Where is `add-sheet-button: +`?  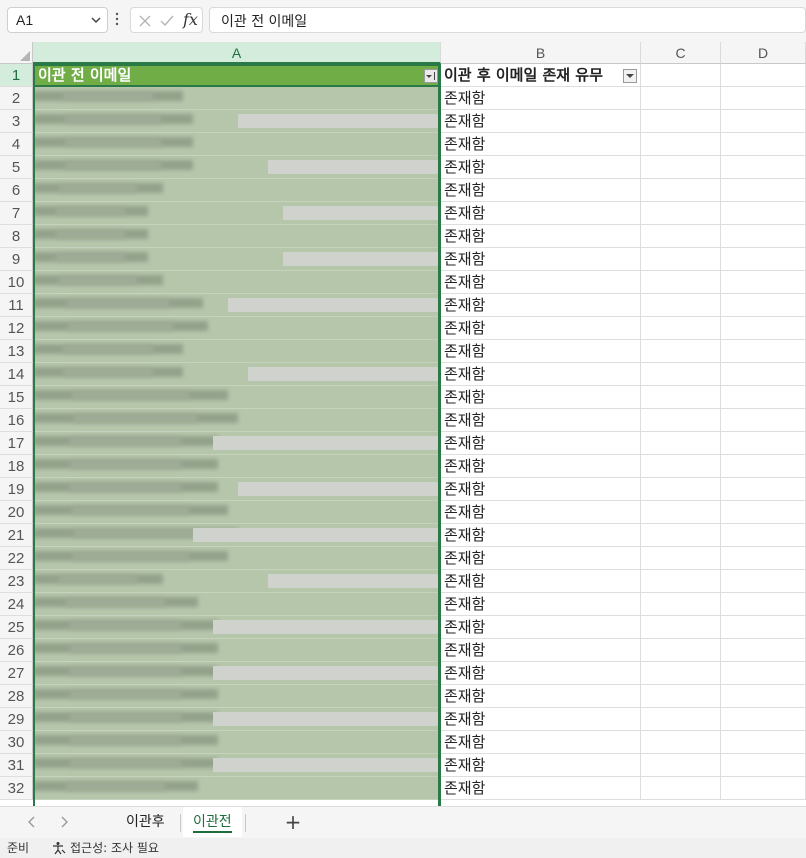
add-sheet-button: + is located at coordinates (293, 822).